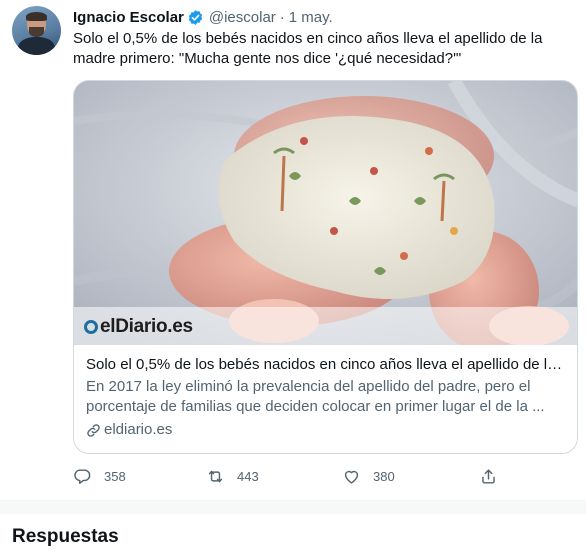 The width and height of the screenshot is (586, 555). What do you see at coordinates (65, 536) in the screenshot?
I see `replies-heading: Respuestas` at bounding box center [65, 536].